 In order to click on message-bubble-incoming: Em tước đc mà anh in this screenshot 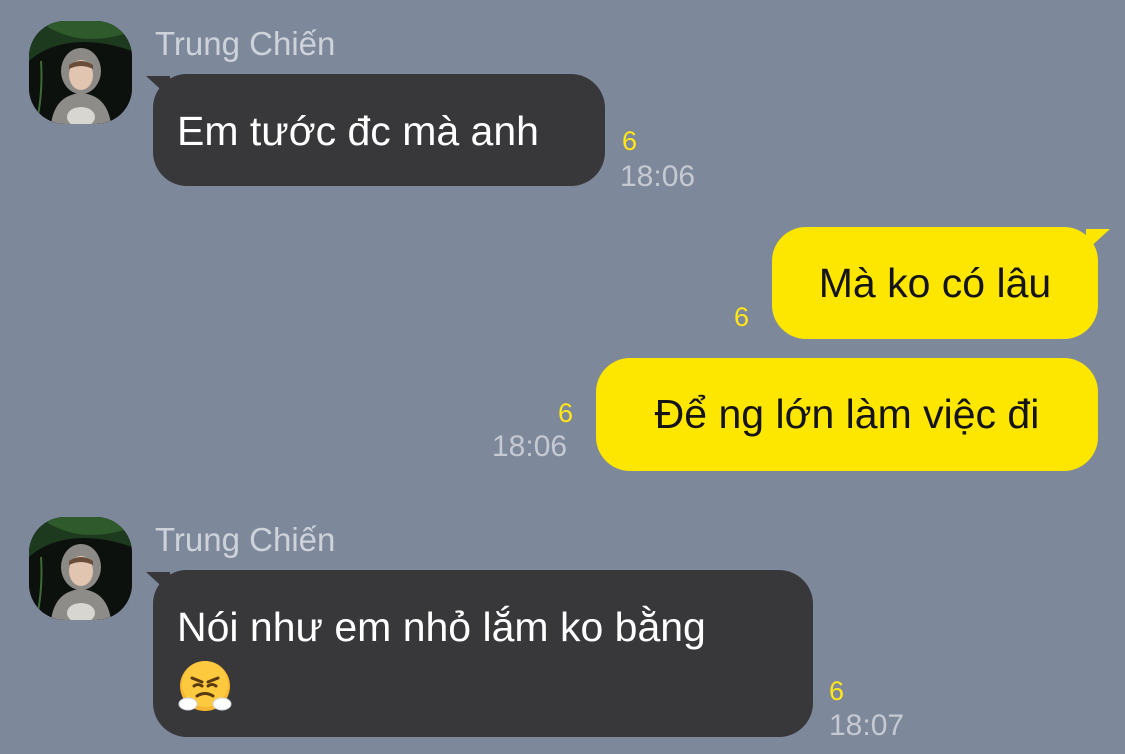, I will do `click(379, 130)`.